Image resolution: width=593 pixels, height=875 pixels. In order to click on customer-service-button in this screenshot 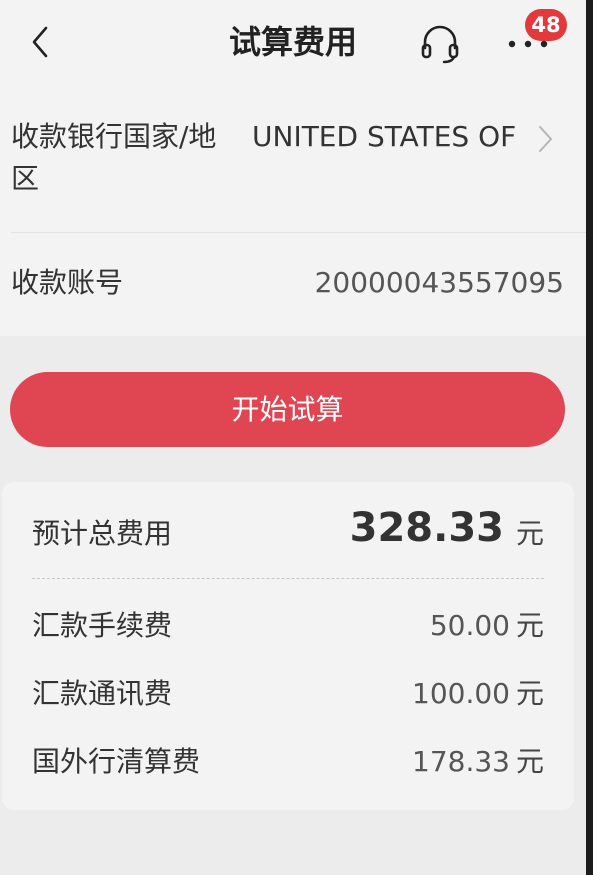, I will do `click(440, 43)`.